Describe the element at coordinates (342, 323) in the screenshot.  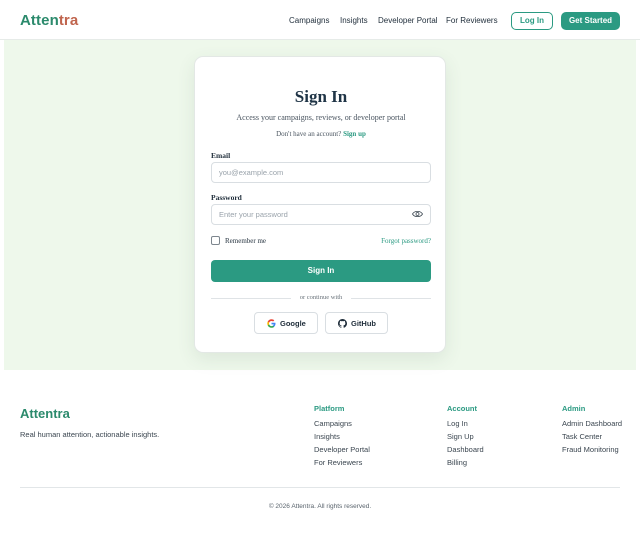
I see `github-icon` at that location.